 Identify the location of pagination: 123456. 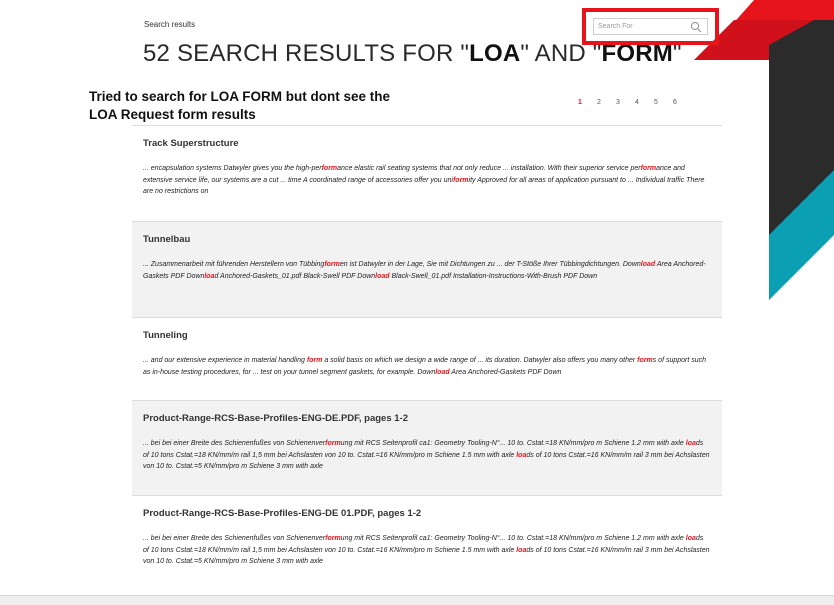
(635, 102).